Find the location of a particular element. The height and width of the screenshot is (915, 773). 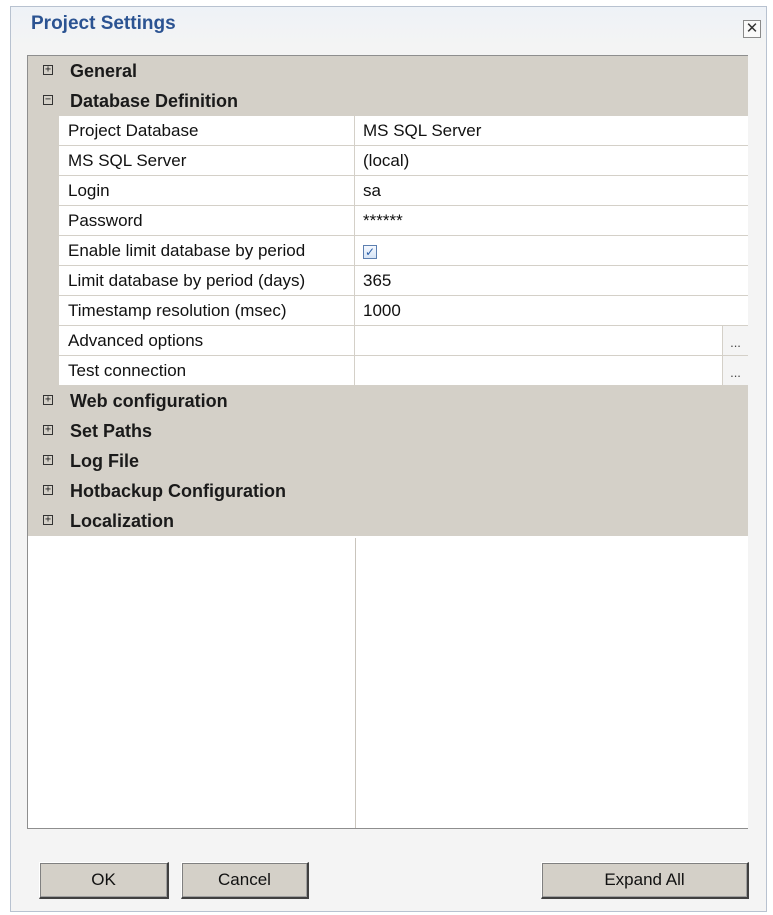

category-web-configuration: + Web configuration is located at coordinates (388, 401).